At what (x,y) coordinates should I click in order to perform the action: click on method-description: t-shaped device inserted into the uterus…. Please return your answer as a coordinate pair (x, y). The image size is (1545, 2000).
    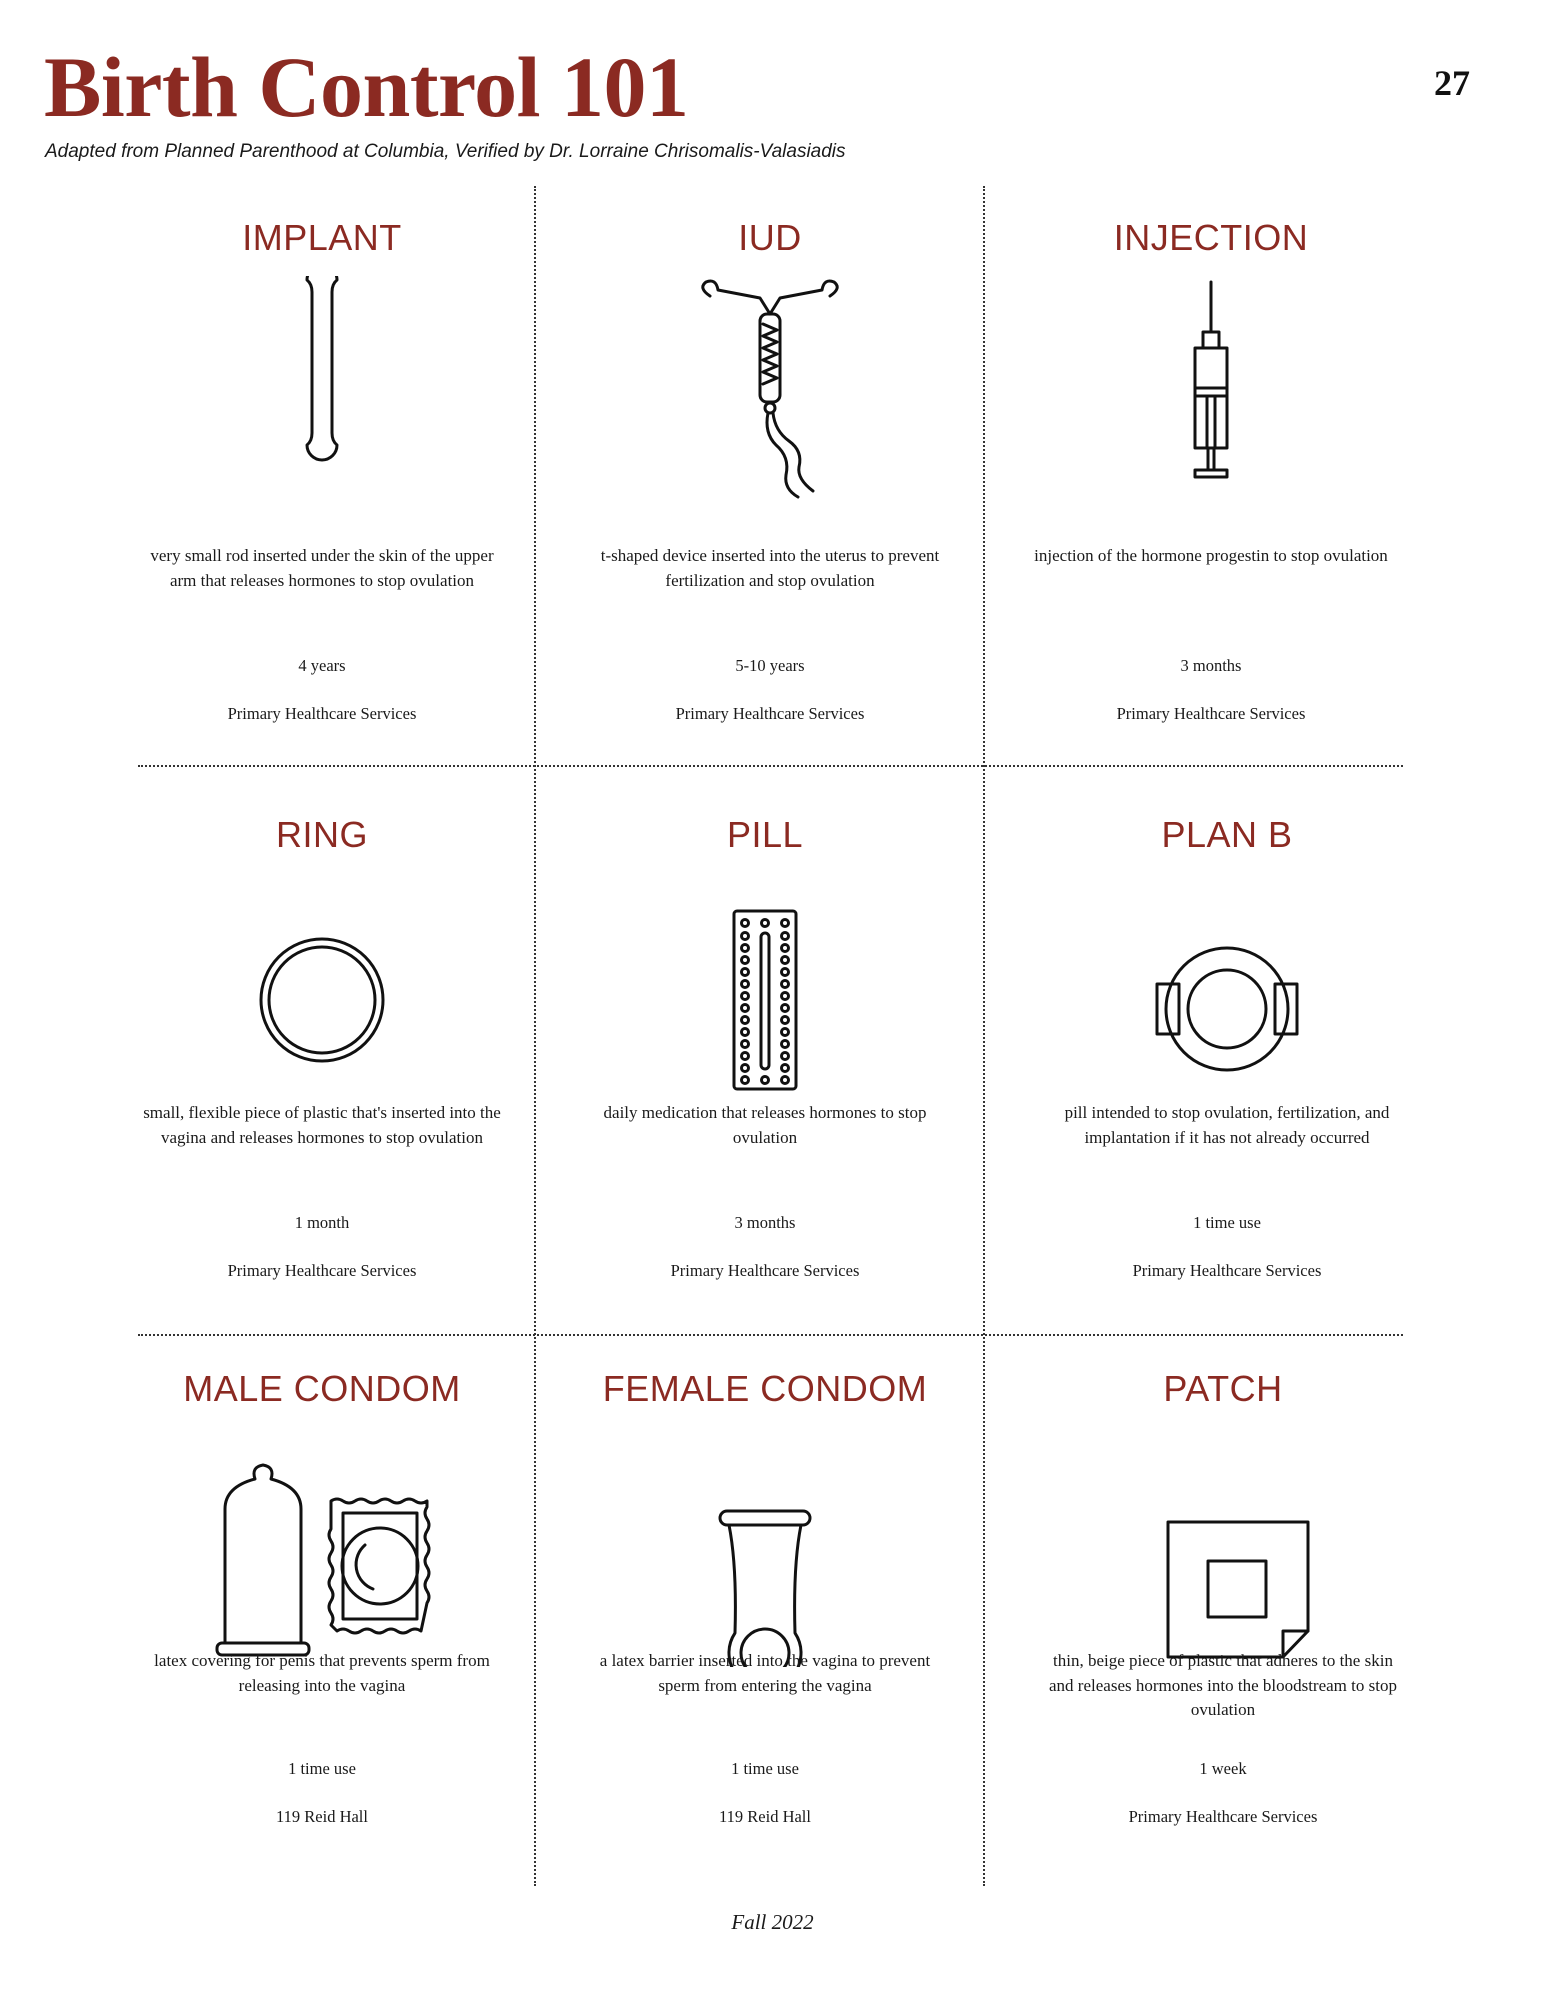
    Looking at the image, I should click on (770, 568).